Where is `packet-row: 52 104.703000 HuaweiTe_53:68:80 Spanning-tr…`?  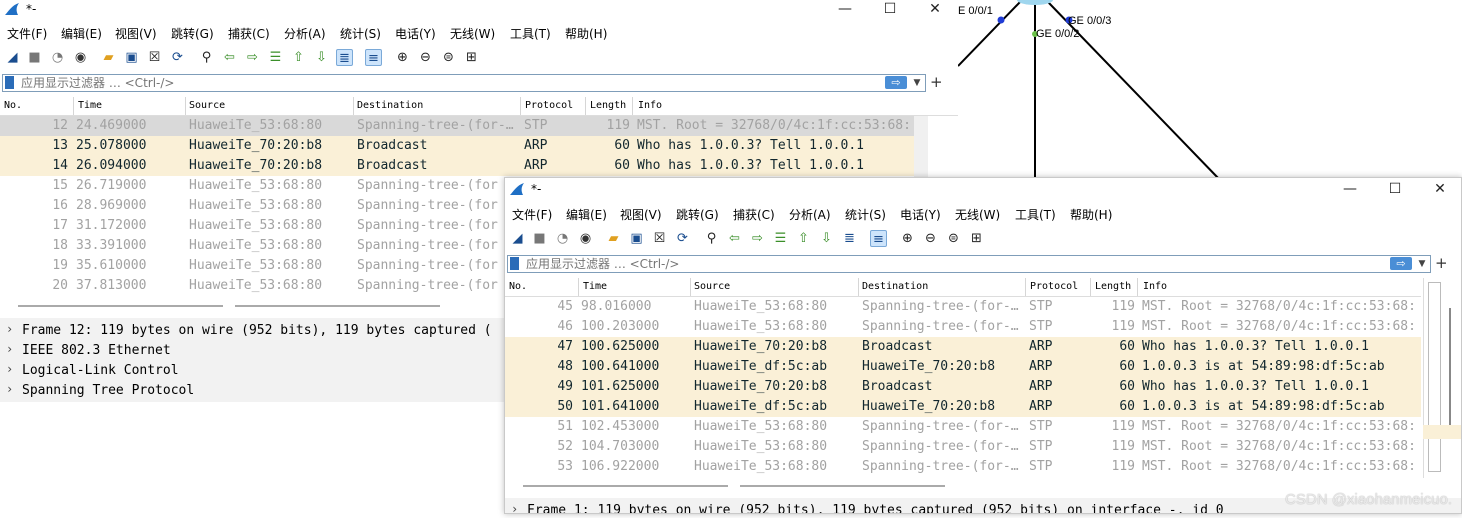
packet-row: 52 104.703000 HuaweiTe_53:68:80 Spanning-tr… is located at coordinates (963, 447).